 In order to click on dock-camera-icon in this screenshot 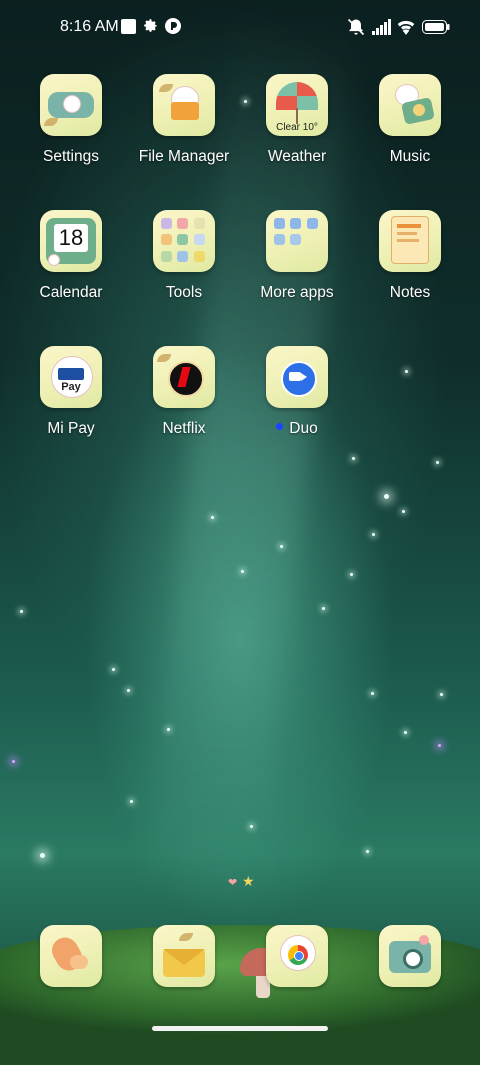, I will do `click(410, 956)`.